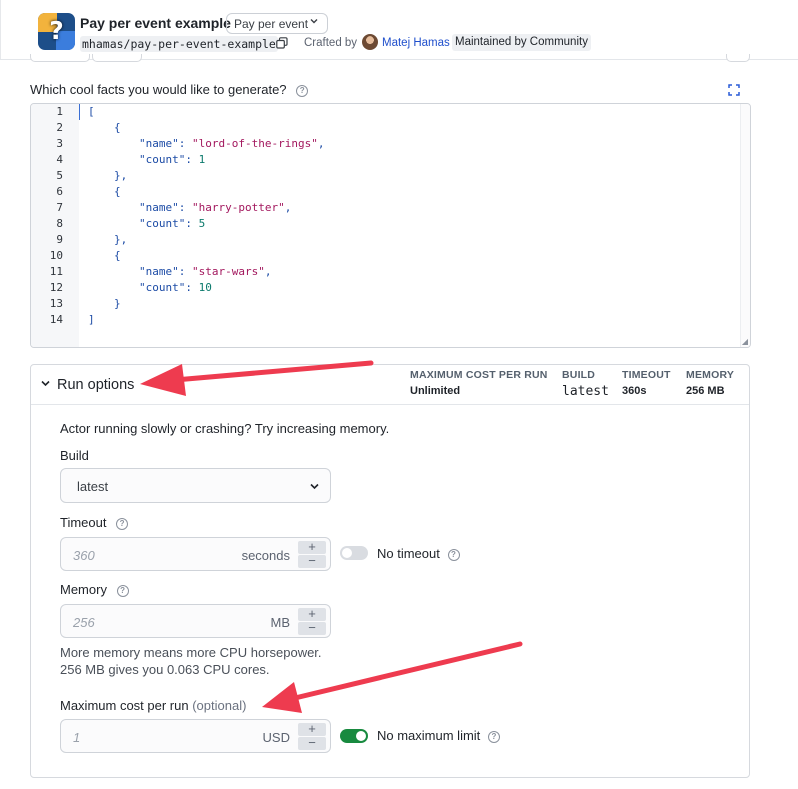 This screenshot has height=789, width=798. Describe the element at coordinates (55, 225) in the screenshot. I see `line-number-gutter: 1 2 3 4 5 6 7 8 9 10 11 12 13 14` at that location.